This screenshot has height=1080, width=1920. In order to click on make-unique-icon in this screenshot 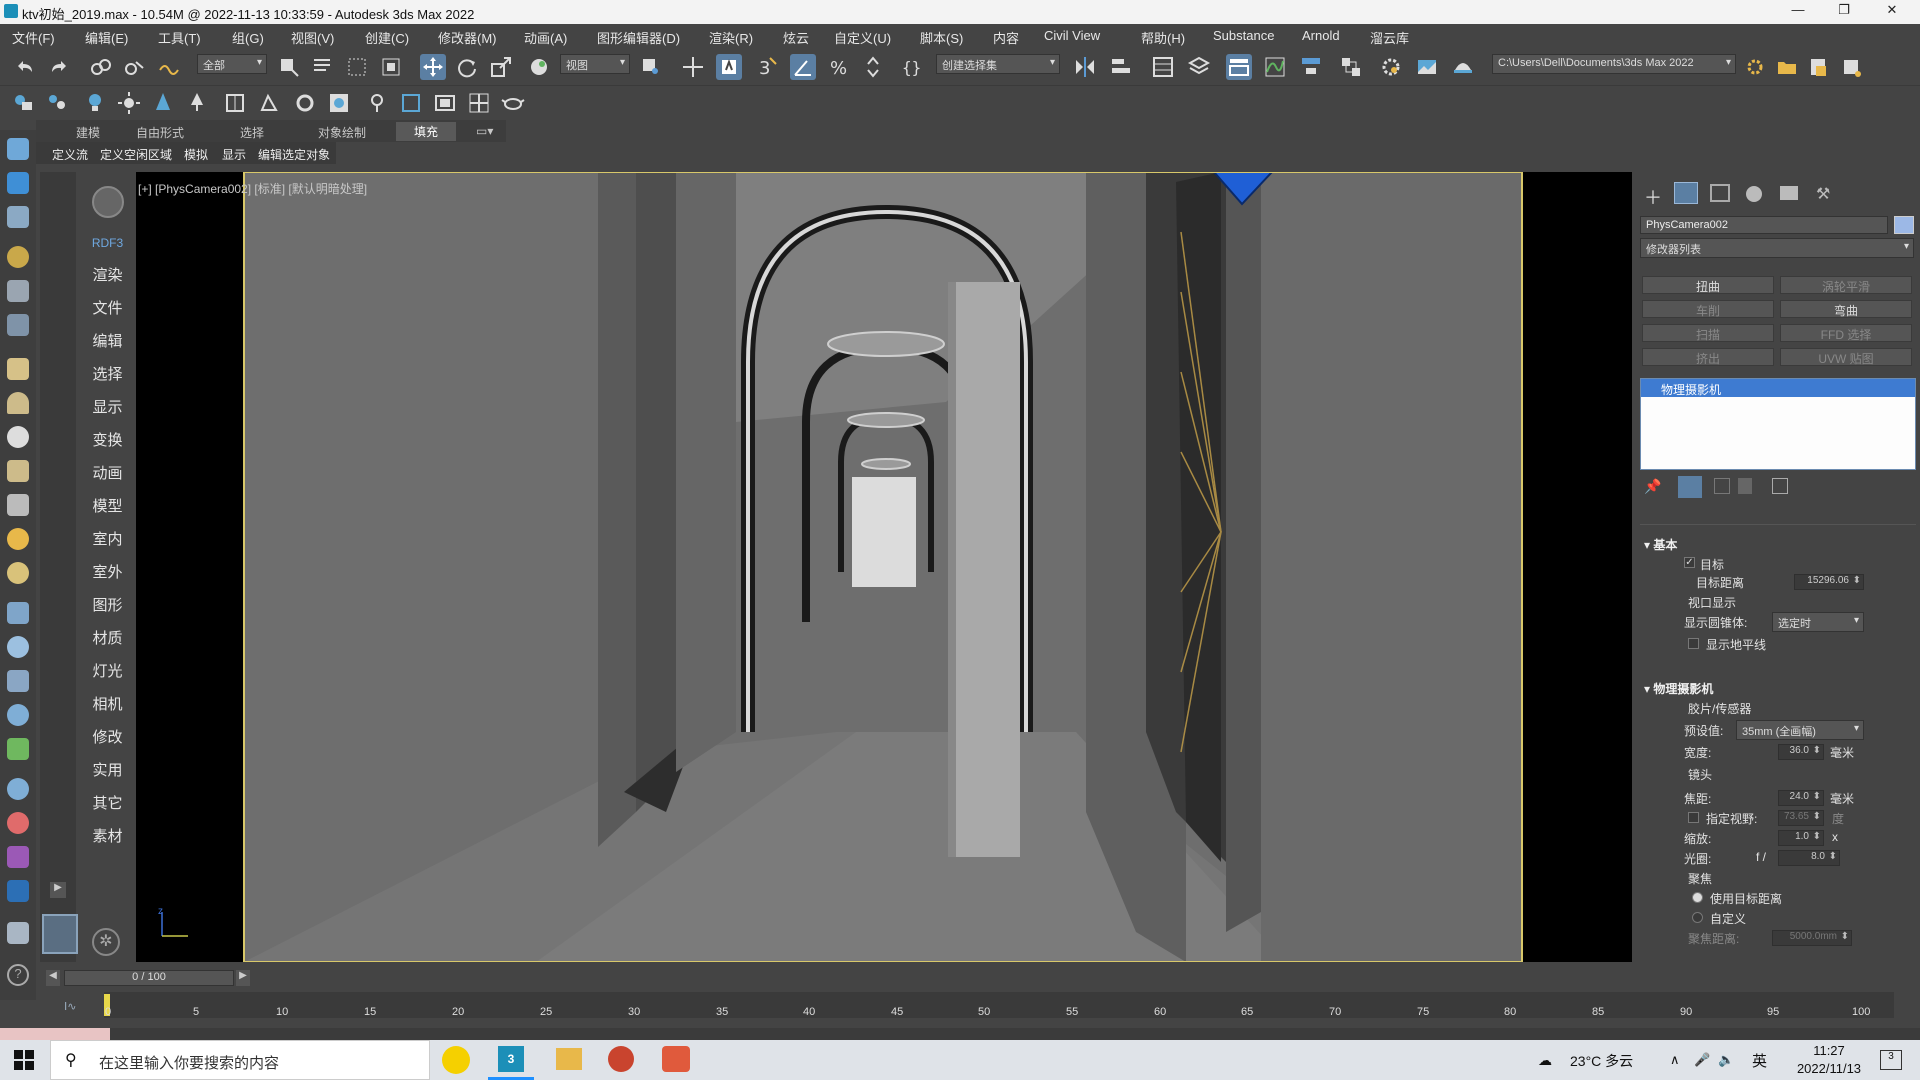, I will do `click(1722, 486)`.